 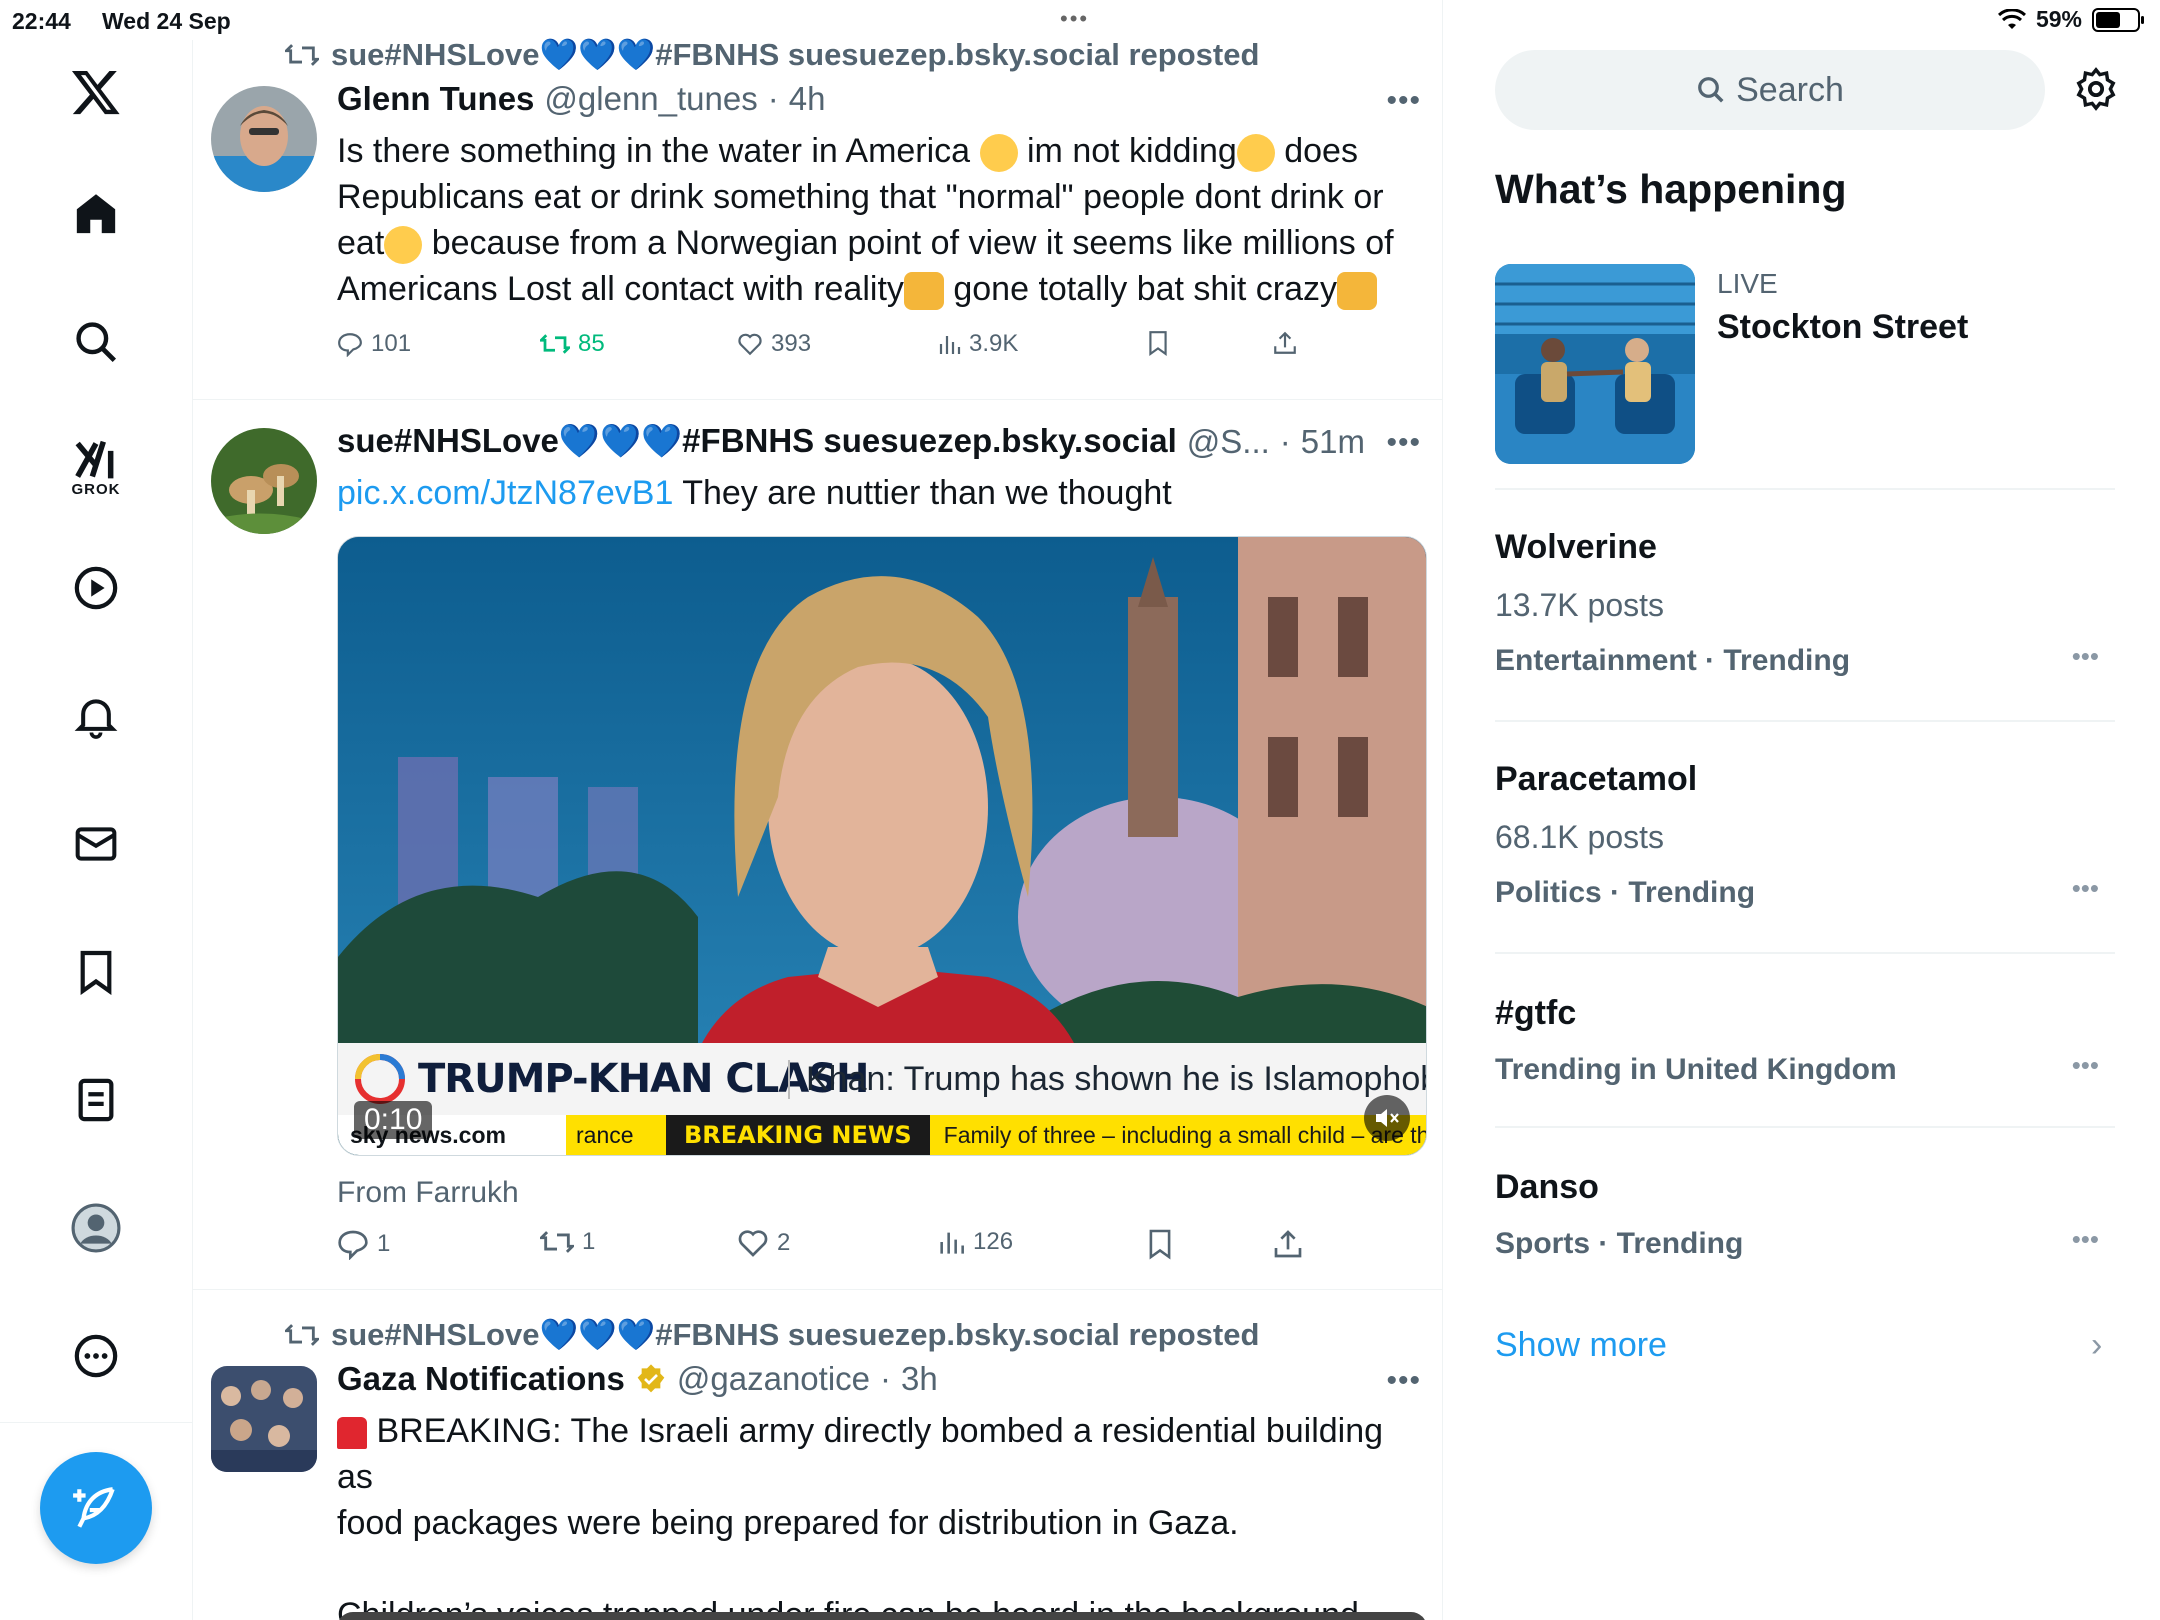 I want to click on repost-button: 1, so click(x=567, y=1242).